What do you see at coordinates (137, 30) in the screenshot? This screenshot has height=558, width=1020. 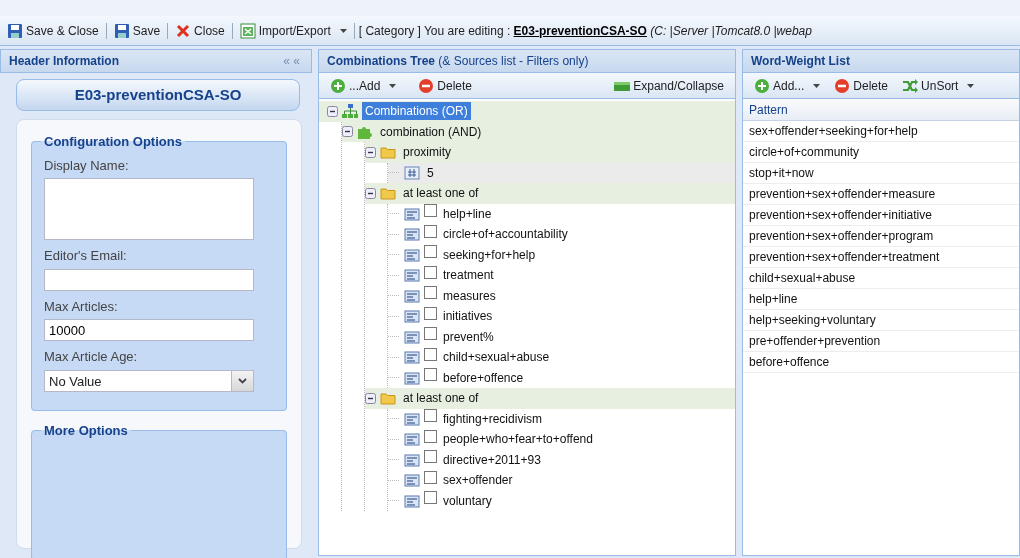 I see `toolbar-button: Save` at bounding box center [137, 30].